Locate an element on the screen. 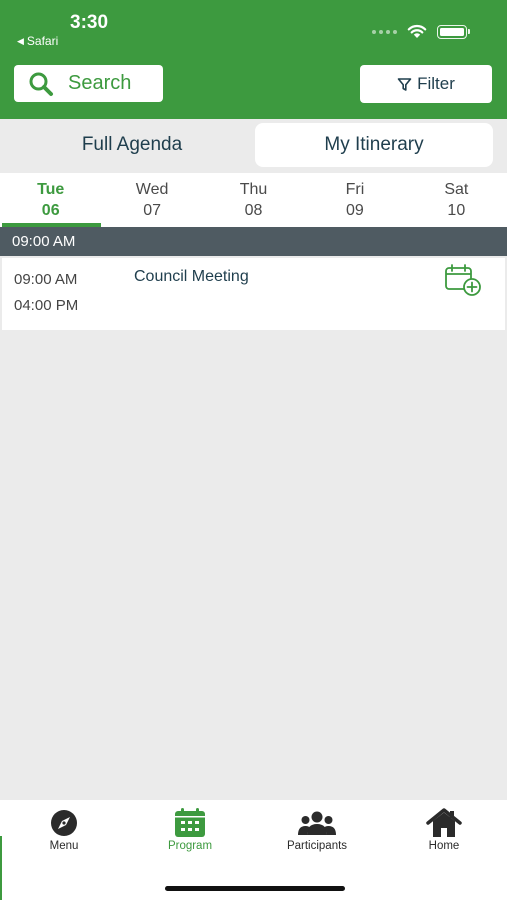  nav-menu-label: Menu is located at coordinates (64, 846).